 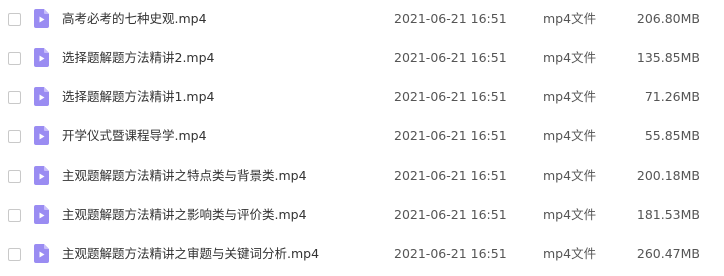 What do you see at coordinates (668, 253) in the screenshot?
I see `file-size: 260.47MB` at bounding box center [668, 253].